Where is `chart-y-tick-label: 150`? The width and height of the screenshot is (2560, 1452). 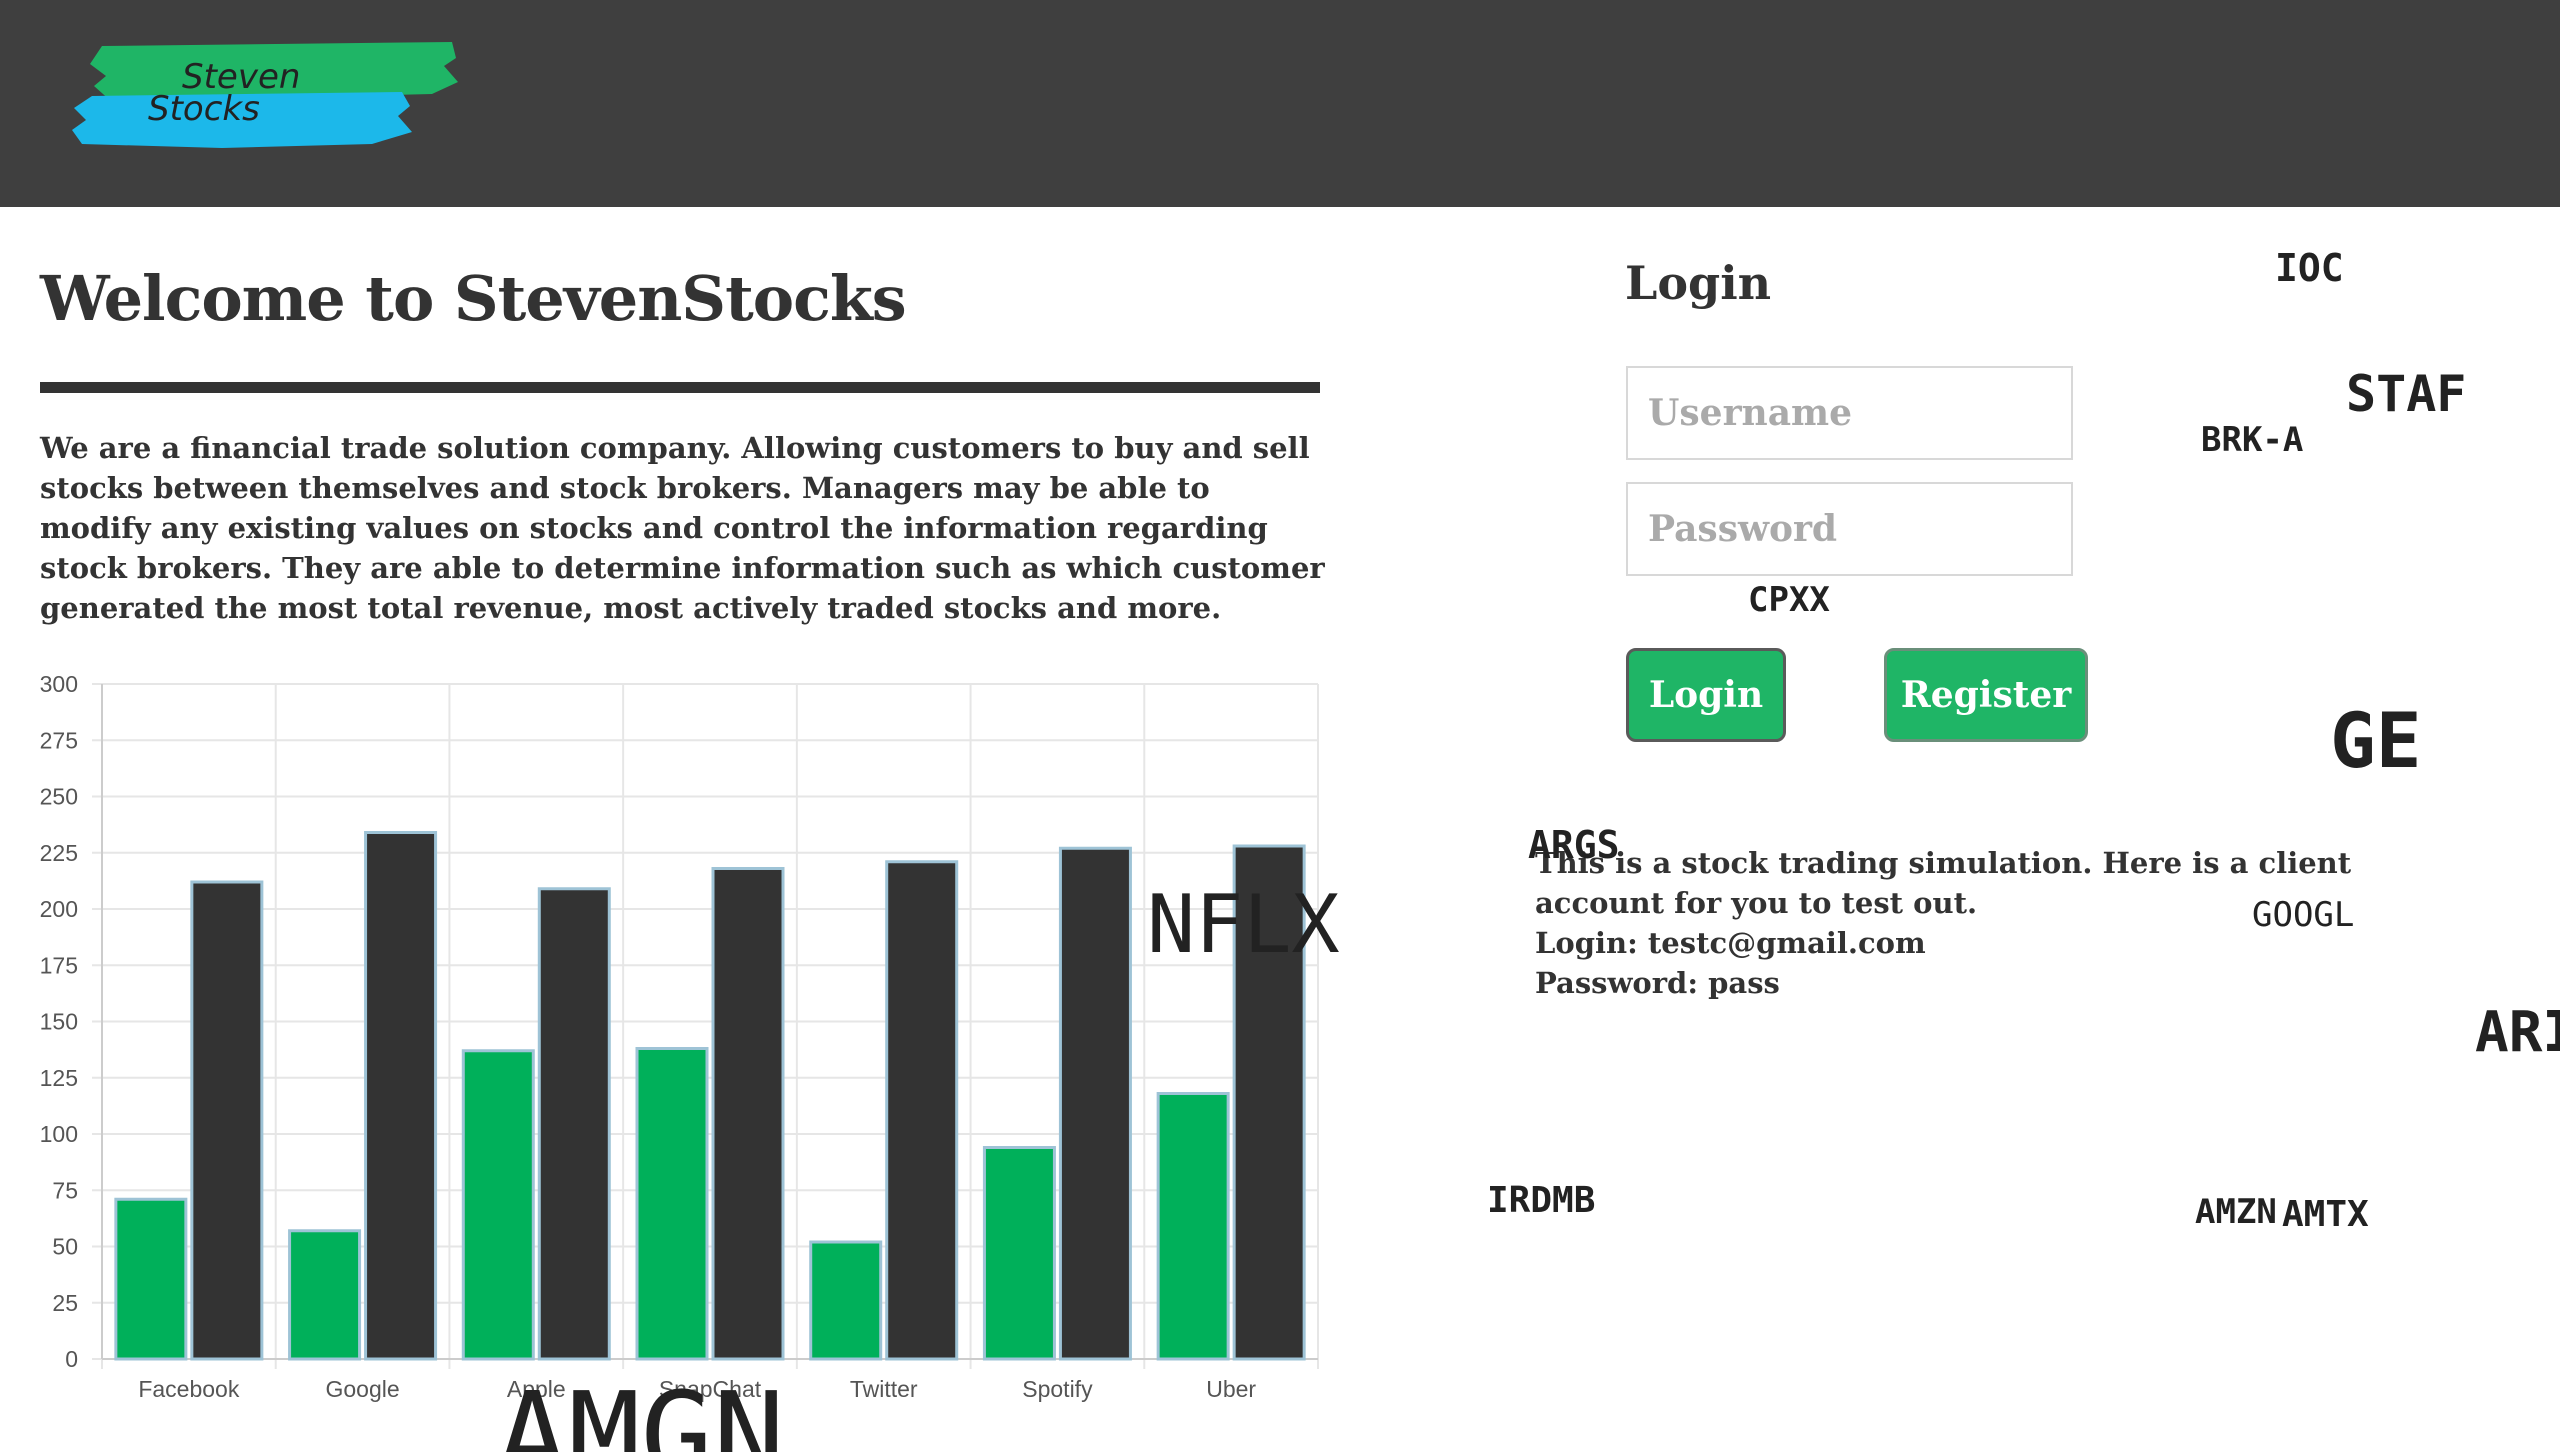
chart-y-tick-label: 150 is located at coordinates (59, 1022).